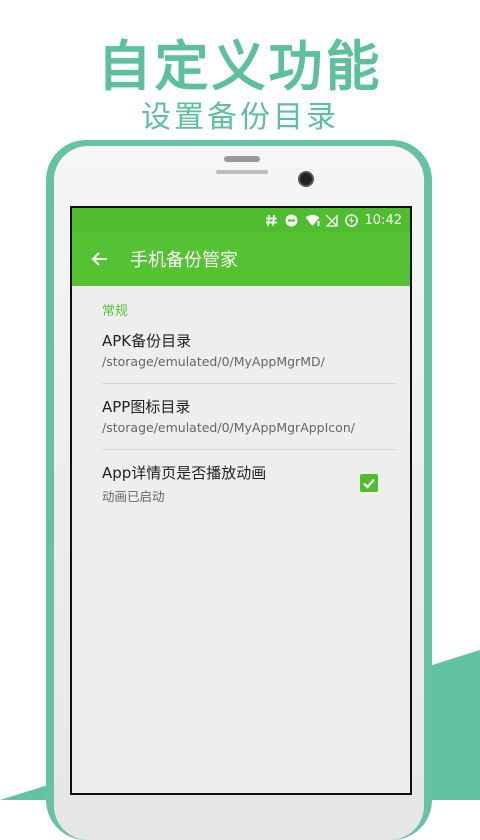 Image resolution: width=480 pixels, height=840 pixels. What do you see at coordinates (240, 66) in the screenshot?
I see `promo-headline: 自定义功能` at bounding box center [240, 66].